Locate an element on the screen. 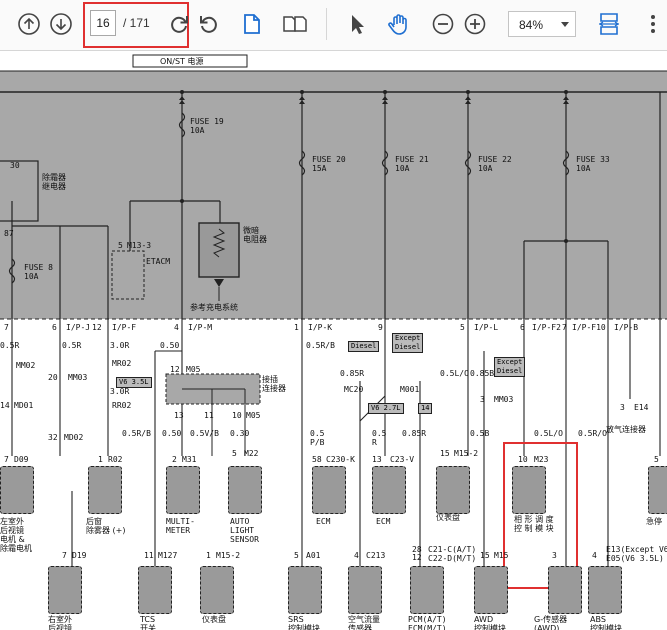 This screenshot has height=630, width=667. chevron-down-icon is located at coordinates (565, 24).